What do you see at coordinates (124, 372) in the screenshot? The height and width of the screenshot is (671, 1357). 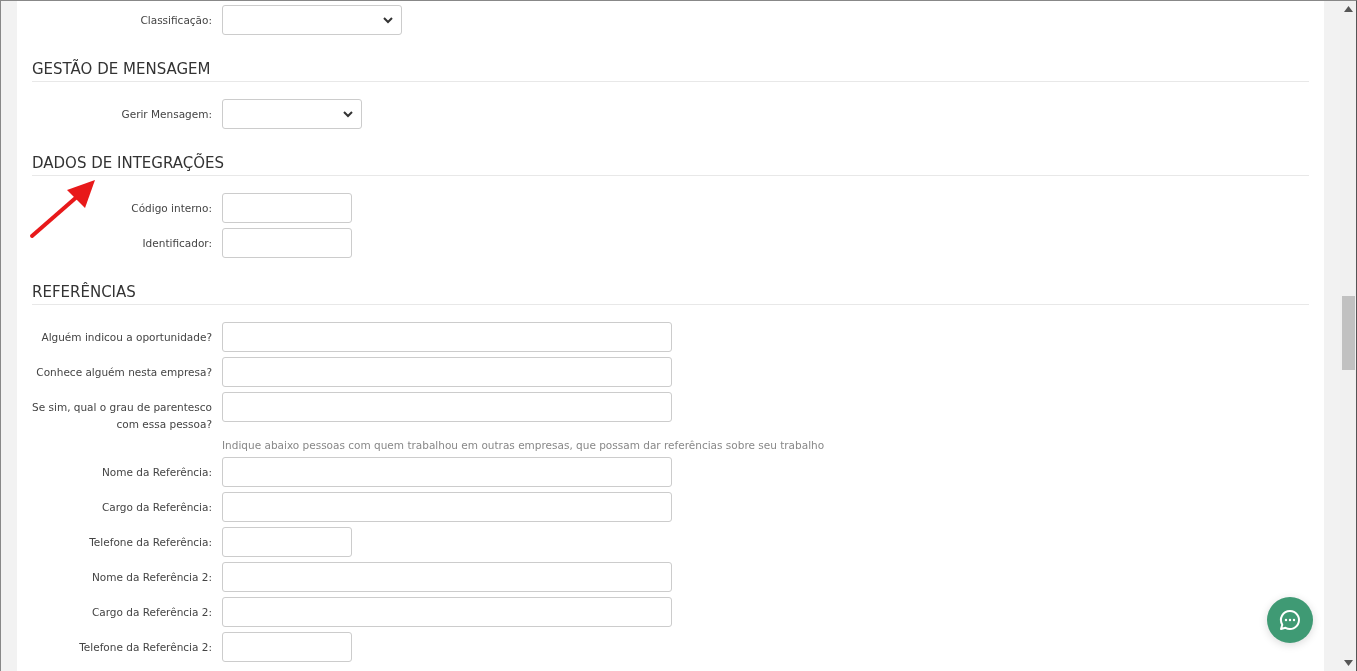 I see `field-label: Conhece alguém nesta empresa?` at bounding box center [124, 372].